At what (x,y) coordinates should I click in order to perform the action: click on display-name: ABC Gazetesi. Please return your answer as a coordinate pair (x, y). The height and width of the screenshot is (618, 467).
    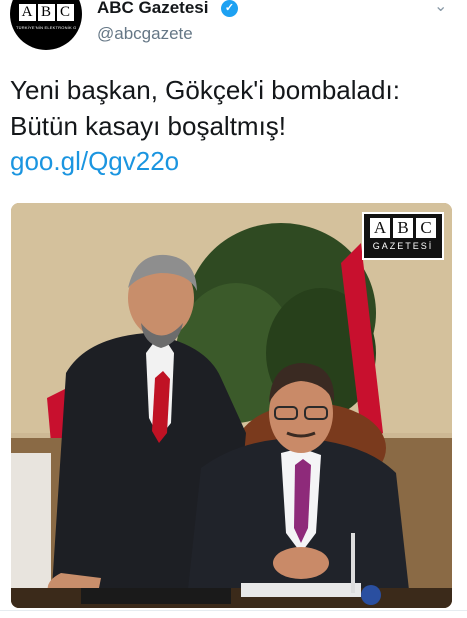
    Looking at the image, I should click on (152, 9).